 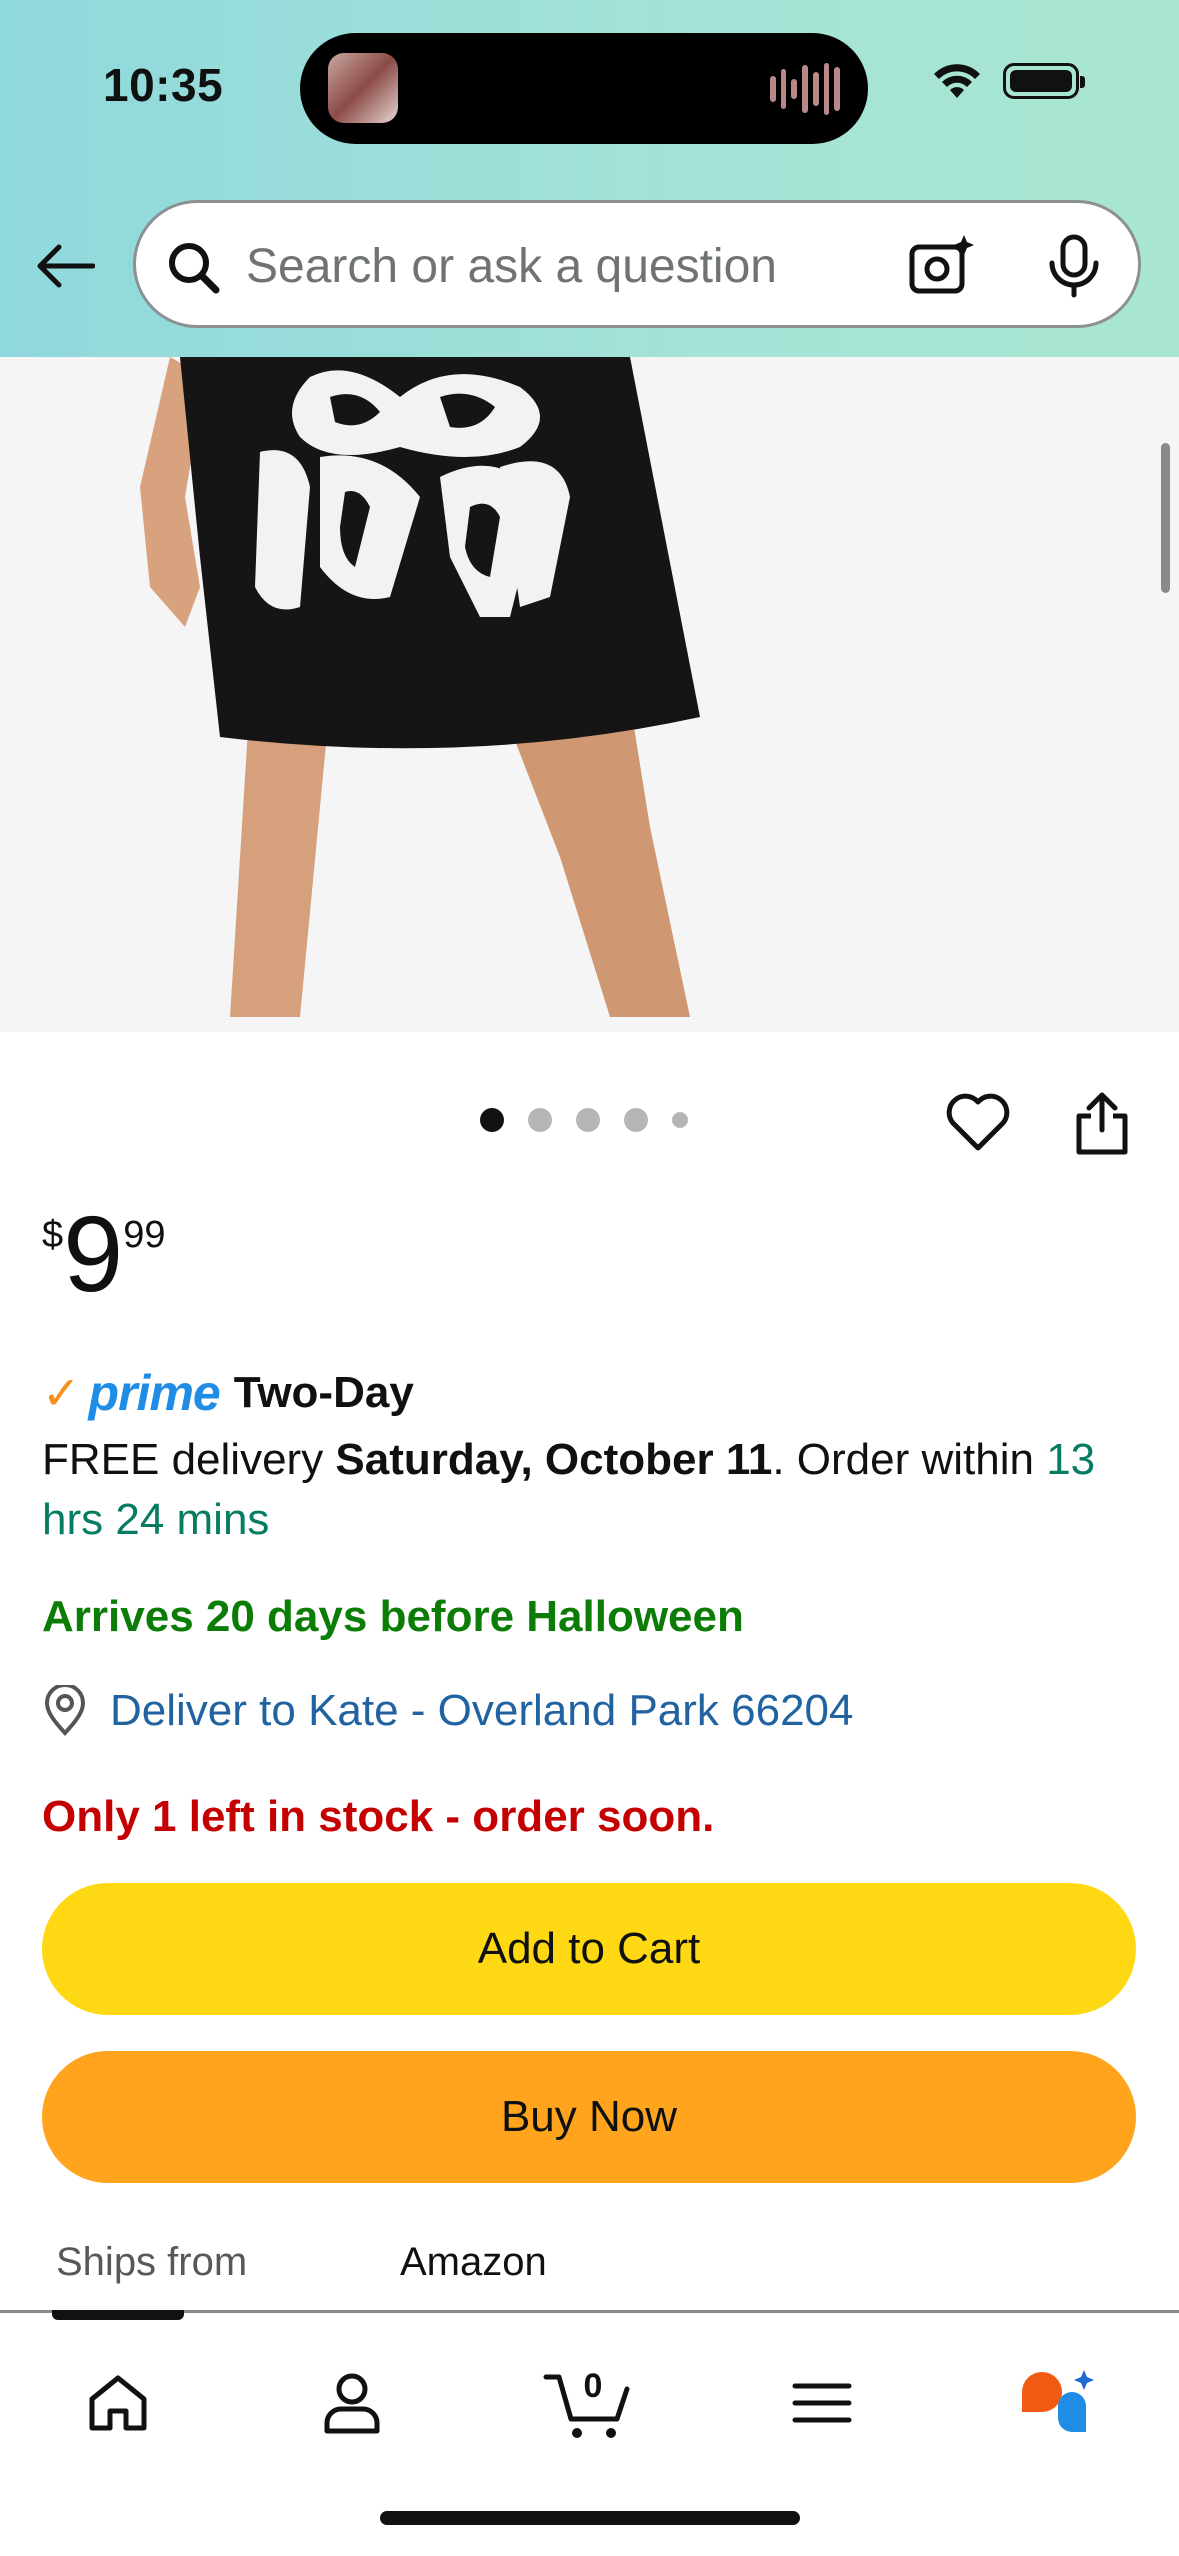 I want to click on back-arrow-icon, so click(x=66, y=266).